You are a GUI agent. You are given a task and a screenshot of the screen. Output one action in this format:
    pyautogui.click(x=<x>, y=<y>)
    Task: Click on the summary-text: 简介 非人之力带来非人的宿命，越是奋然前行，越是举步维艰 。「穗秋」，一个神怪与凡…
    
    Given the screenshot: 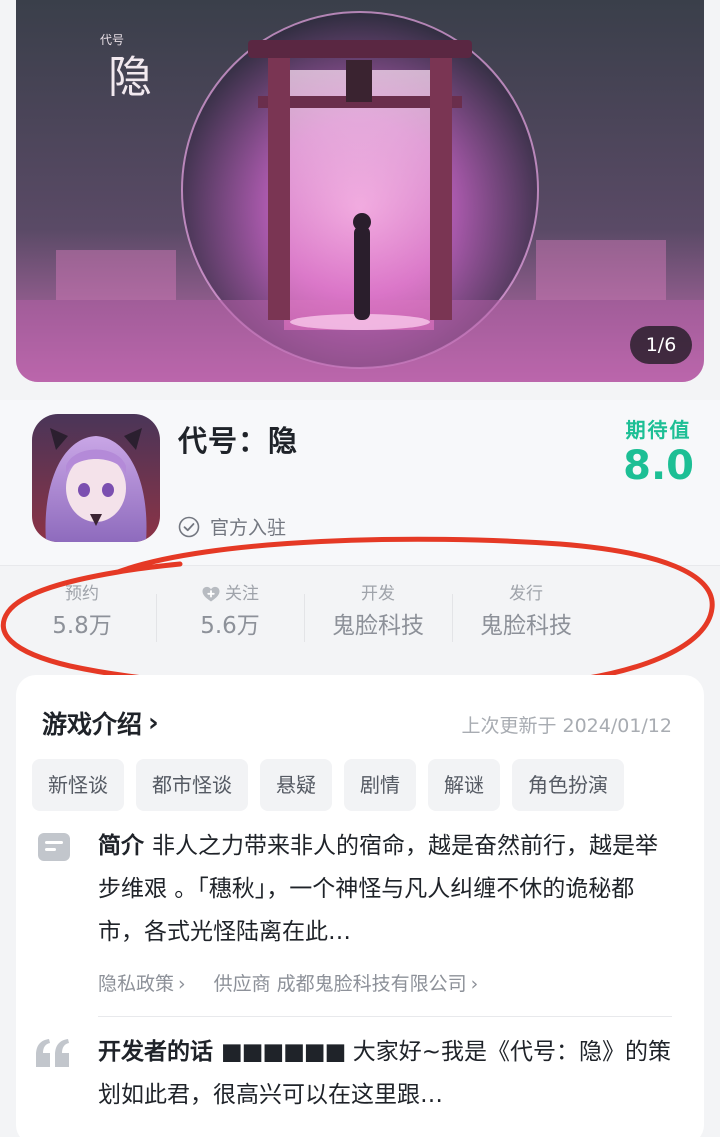 What is the action you would take?
    pyautogui.click(x=388, y=889)
    